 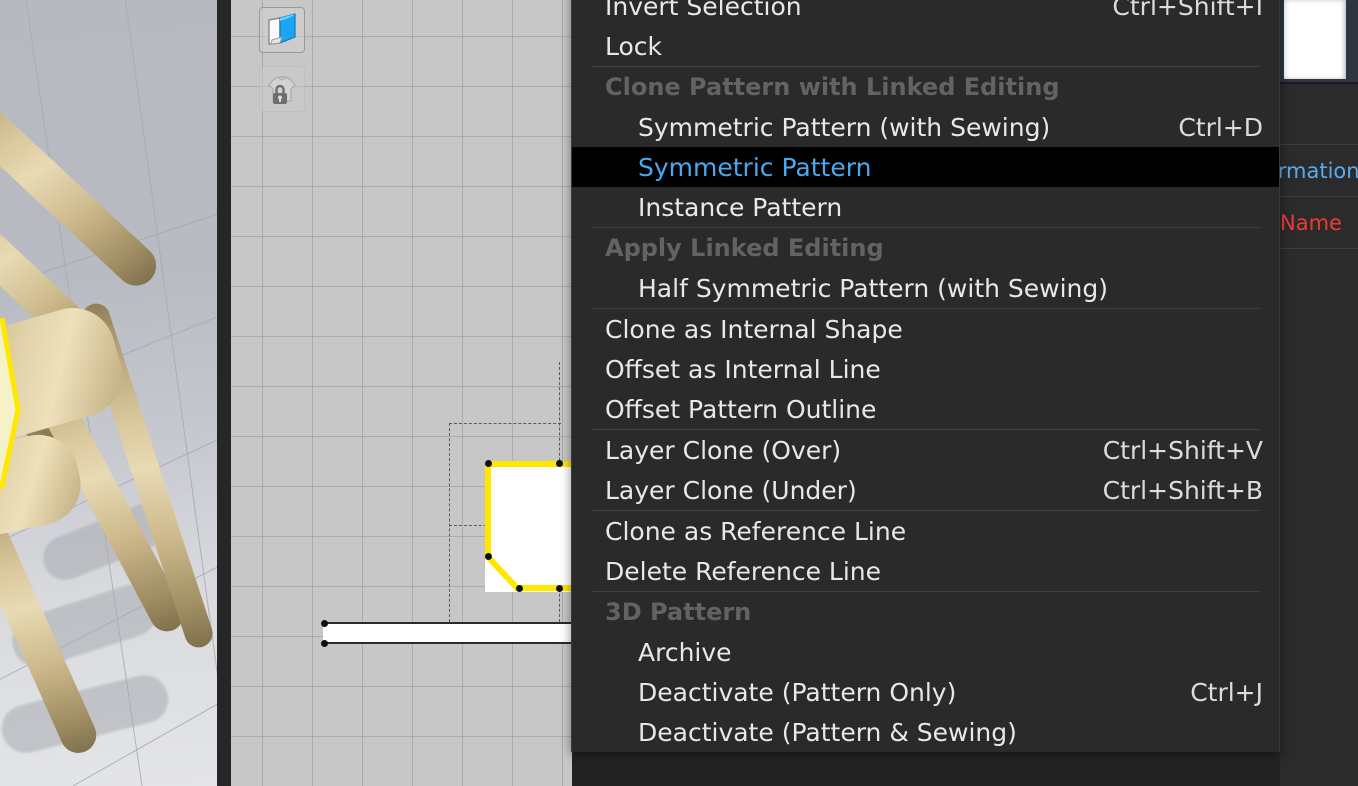 What do you see at coordinates (1315, 39) in the screenshot?
I see `pattern-thumbnail` at bounding box center [1315, 39].